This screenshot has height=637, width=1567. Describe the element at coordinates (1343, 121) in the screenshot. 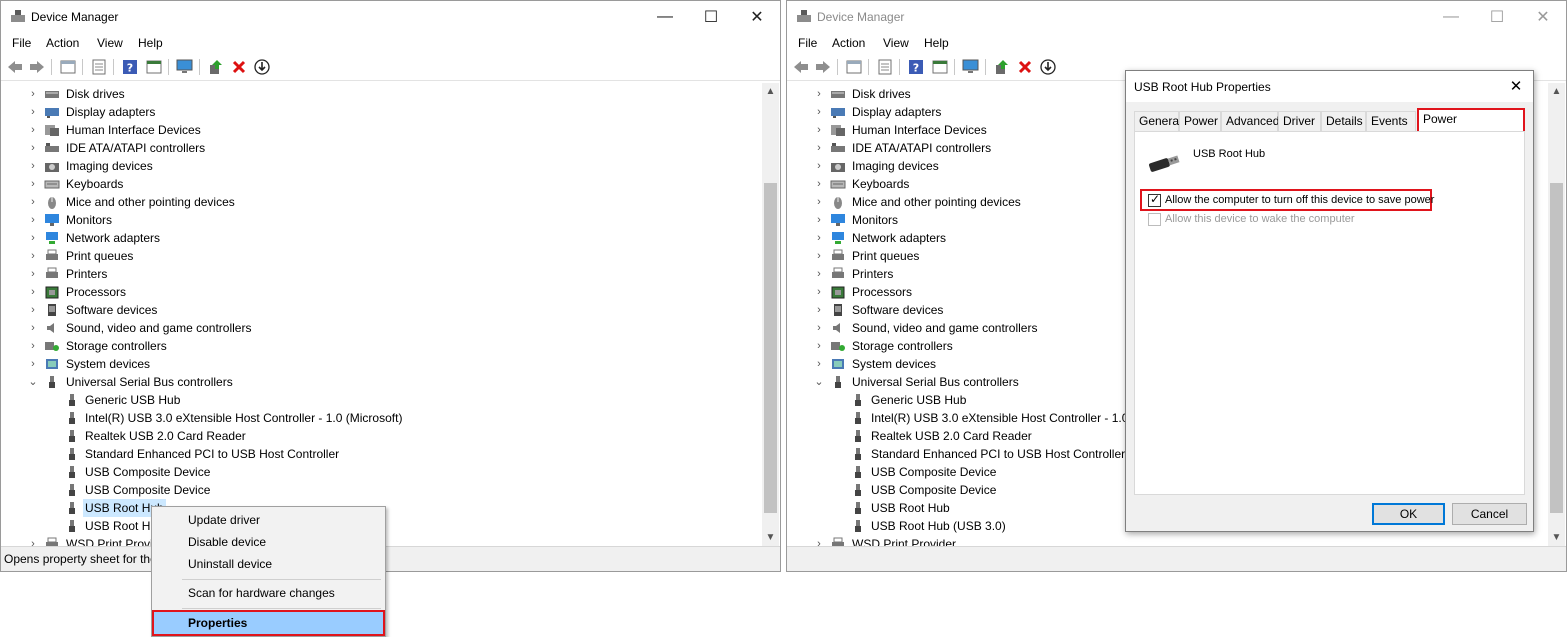

I see `tab-details: Details` at that location.